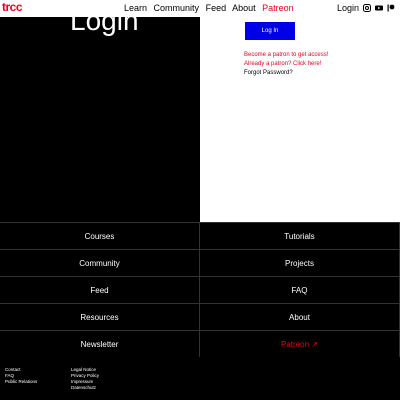  Describe the element at coordinates (391, 8) in the screenshot. I see `patreon-icon` at that location.